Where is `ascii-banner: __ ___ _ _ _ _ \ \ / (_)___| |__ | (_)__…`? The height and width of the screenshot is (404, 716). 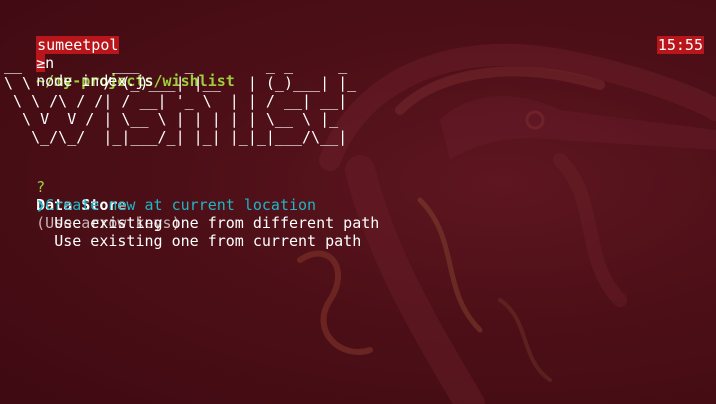
ascii-banner: __ ___ _ _ _ _ \ \ / (_)___| |__ | (_)__… is located at coordinates (189, 101).